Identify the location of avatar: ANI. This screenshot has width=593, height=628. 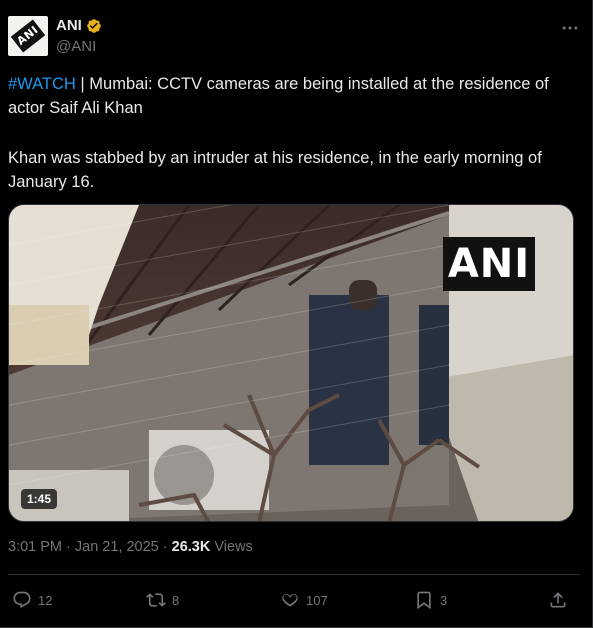
(28, 36).